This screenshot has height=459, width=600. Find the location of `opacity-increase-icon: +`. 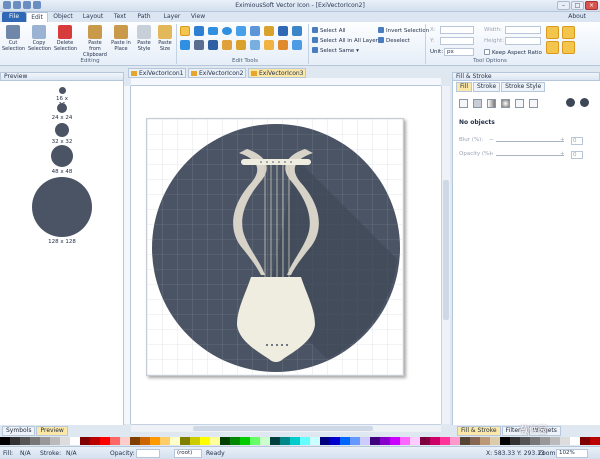

opacity-increase-icon: + is located at coordinates (562, 154).